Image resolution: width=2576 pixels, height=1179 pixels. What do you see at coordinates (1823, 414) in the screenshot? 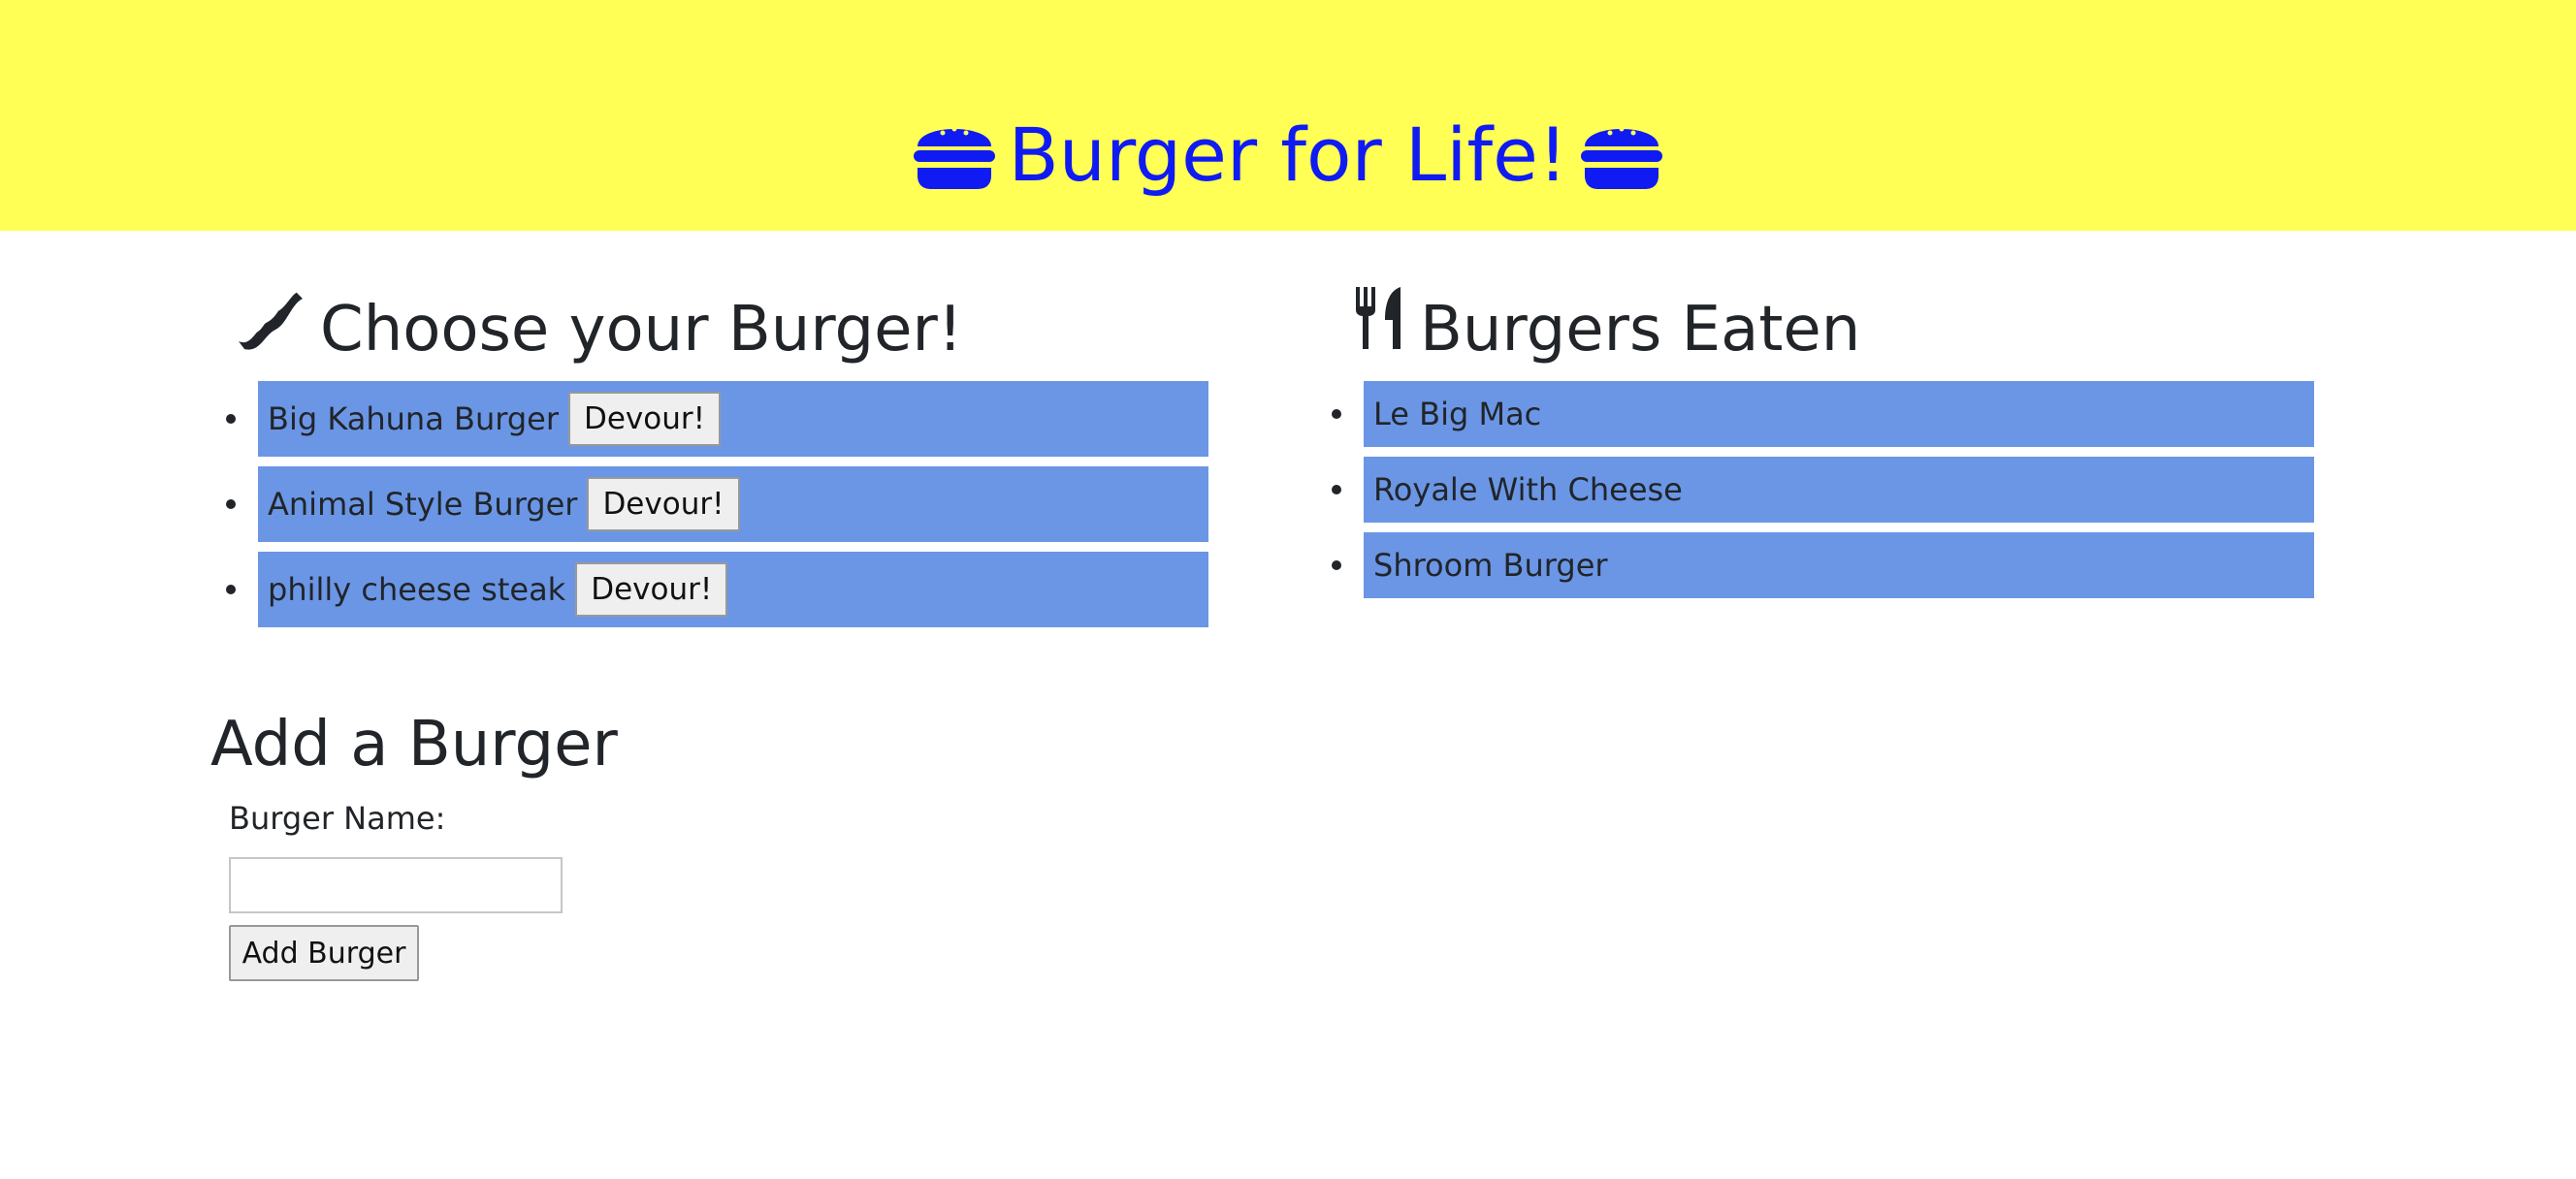
I see `list-item: Le Big Mac` at bounding box center [1823, 414].